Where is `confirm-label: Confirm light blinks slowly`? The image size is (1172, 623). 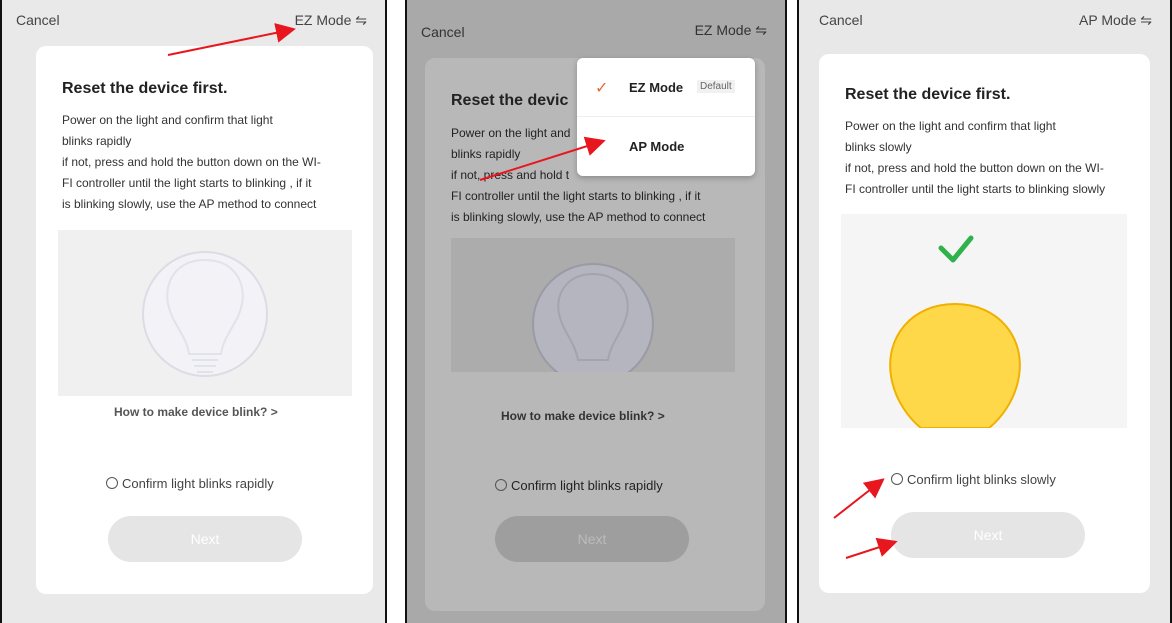 confirm-label: Confirm light blinks slowly is located at coordinates (981, 479).